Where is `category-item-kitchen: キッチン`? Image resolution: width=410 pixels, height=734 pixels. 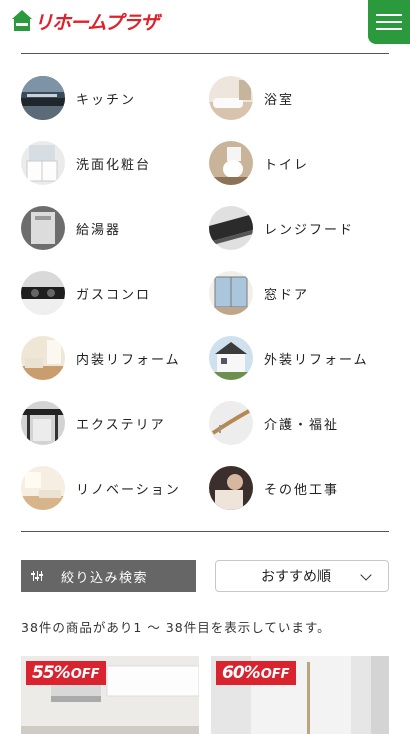 category-item-kitchen: キッチン is located at coordinates (111, 98).